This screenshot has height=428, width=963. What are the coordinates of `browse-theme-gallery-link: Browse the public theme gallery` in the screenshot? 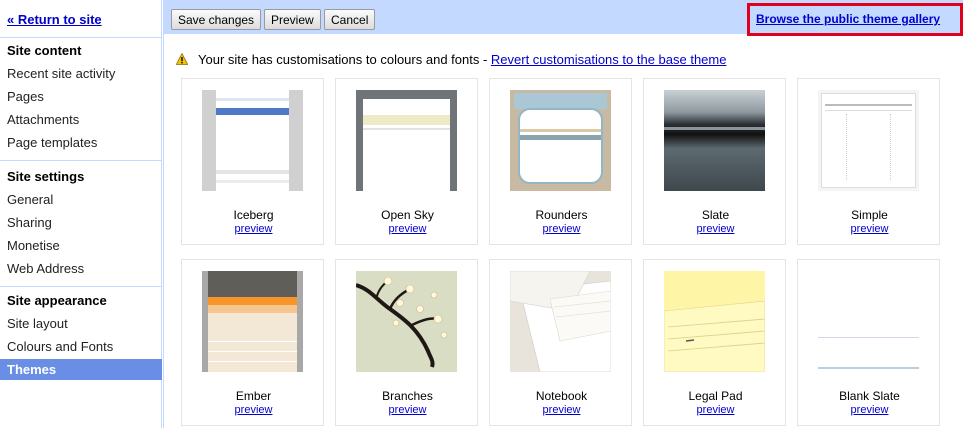 It's located at (848, 19).